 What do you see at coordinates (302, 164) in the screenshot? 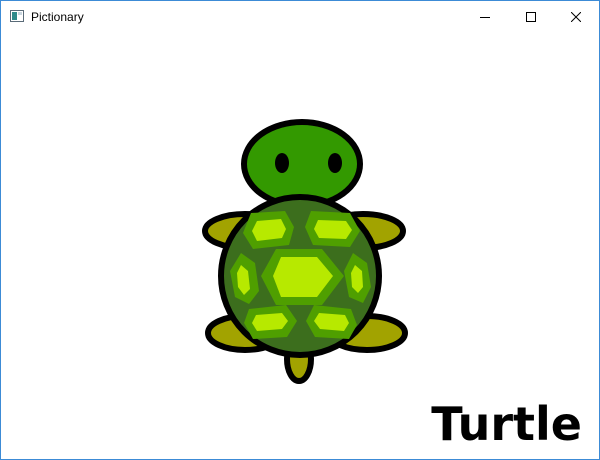
I see `turtle-head` at bounding box center [302, 164].